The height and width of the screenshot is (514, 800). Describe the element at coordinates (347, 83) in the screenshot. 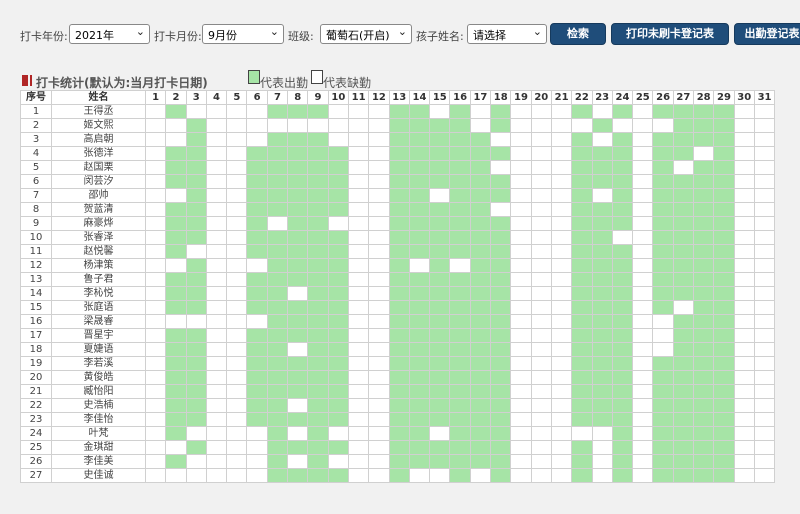

I see `legend-absent-label: 代表缺勤` at that location.